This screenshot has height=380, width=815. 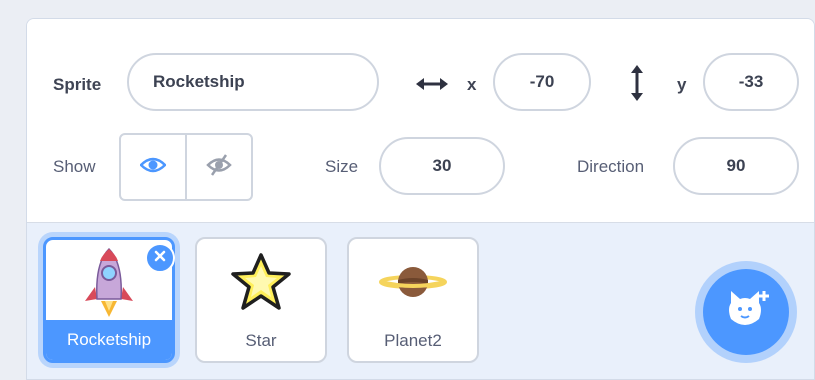 I want to click on sprite-tile-star: Star, so click(x=261, y=300).